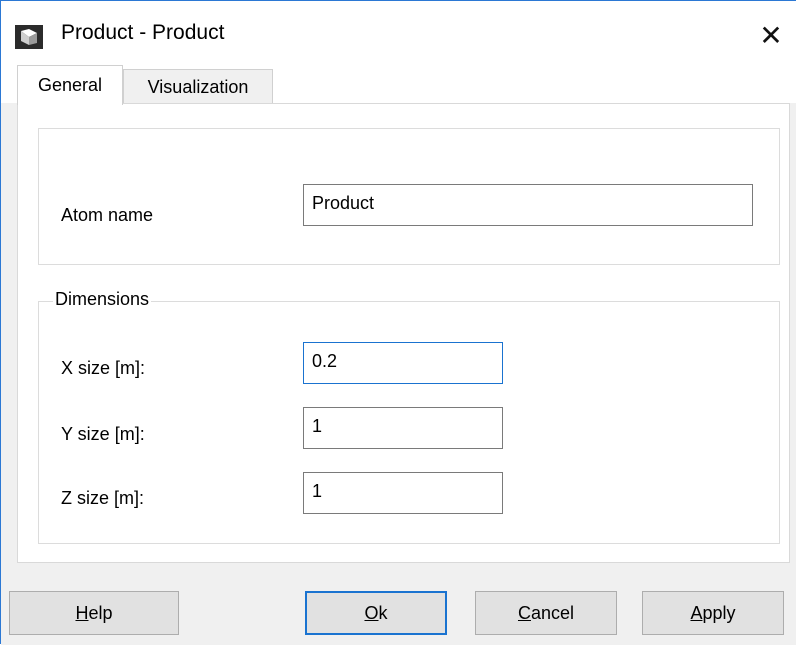  Describe the element at coordinates (771, 36) in the screenshot. I see `close-icon: ✕` at that location.